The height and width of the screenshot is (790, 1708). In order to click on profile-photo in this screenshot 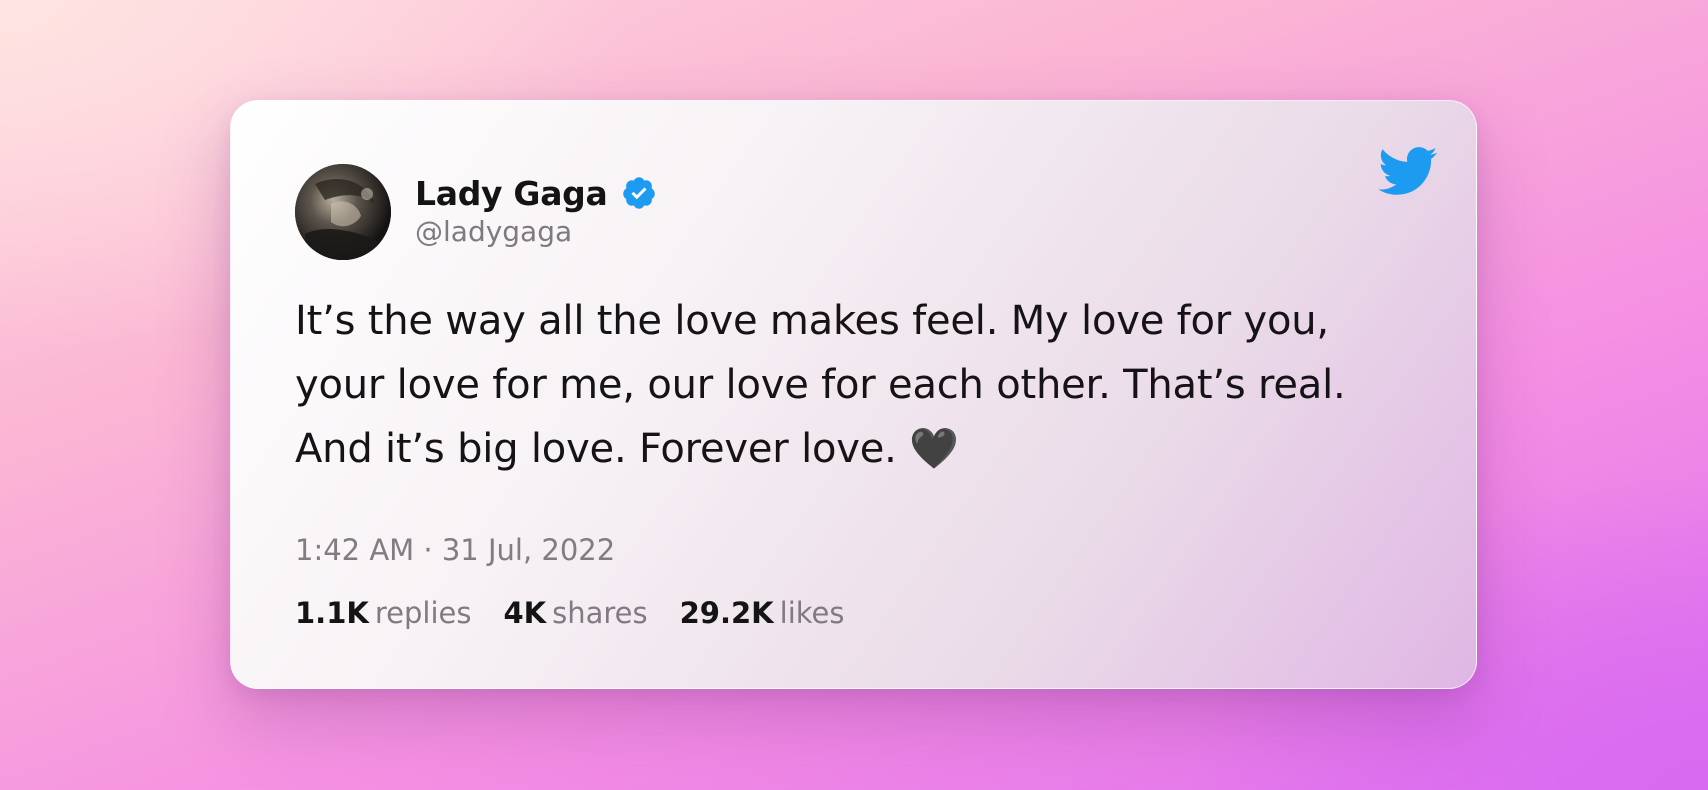, I will do `click(343, 212)`.